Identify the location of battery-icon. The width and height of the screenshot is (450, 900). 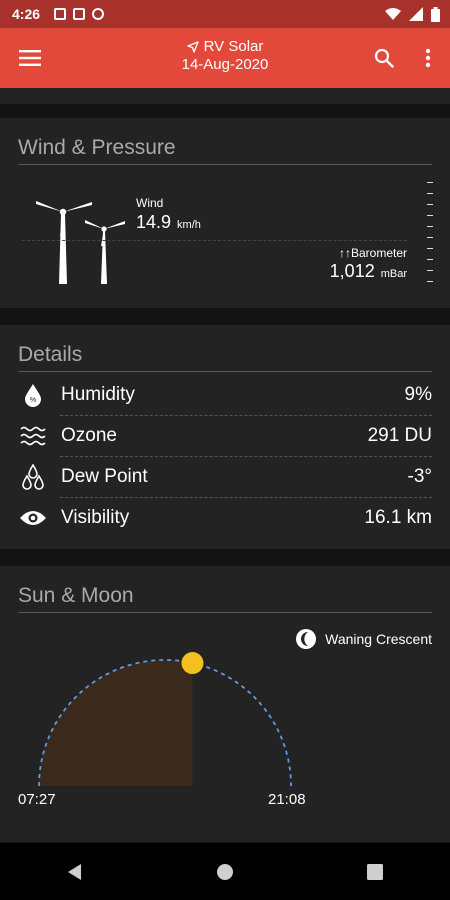
(435, 14).